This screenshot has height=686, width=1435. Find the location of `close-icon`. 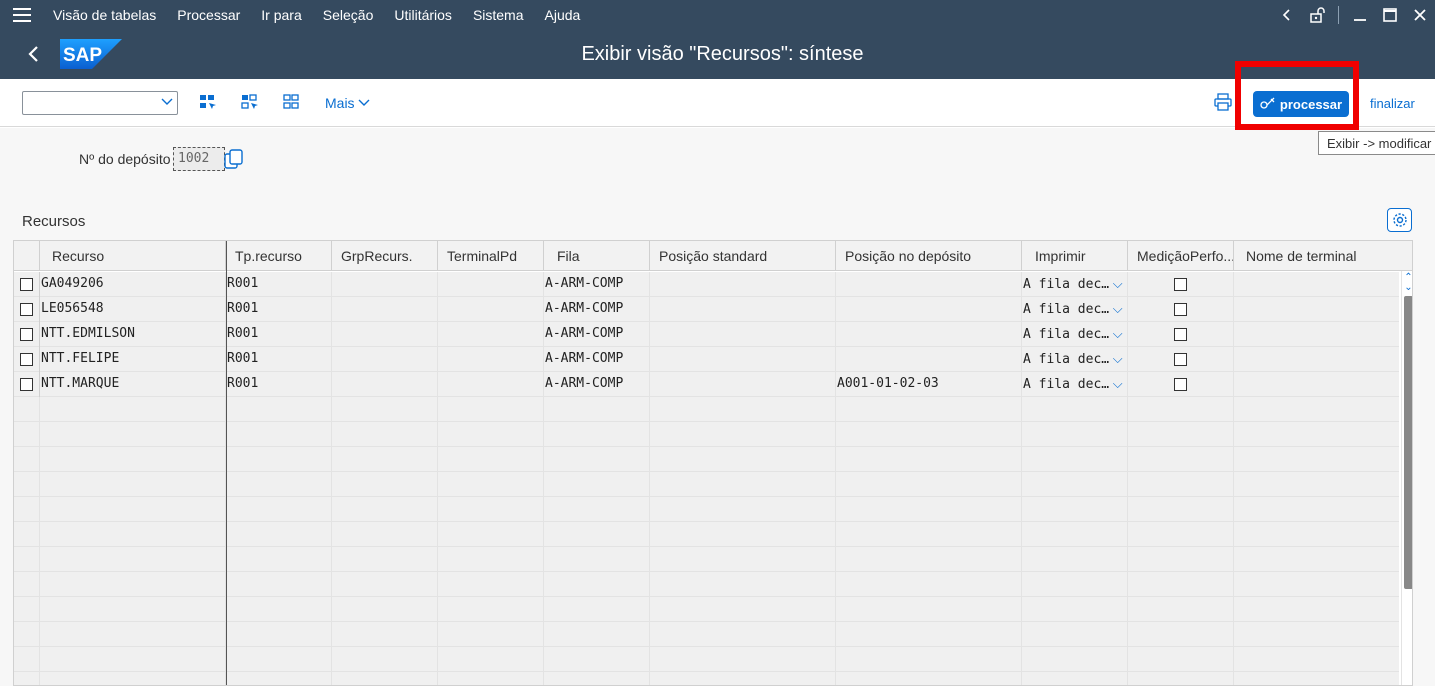

close-icon is located at coordinates (1420, 15).